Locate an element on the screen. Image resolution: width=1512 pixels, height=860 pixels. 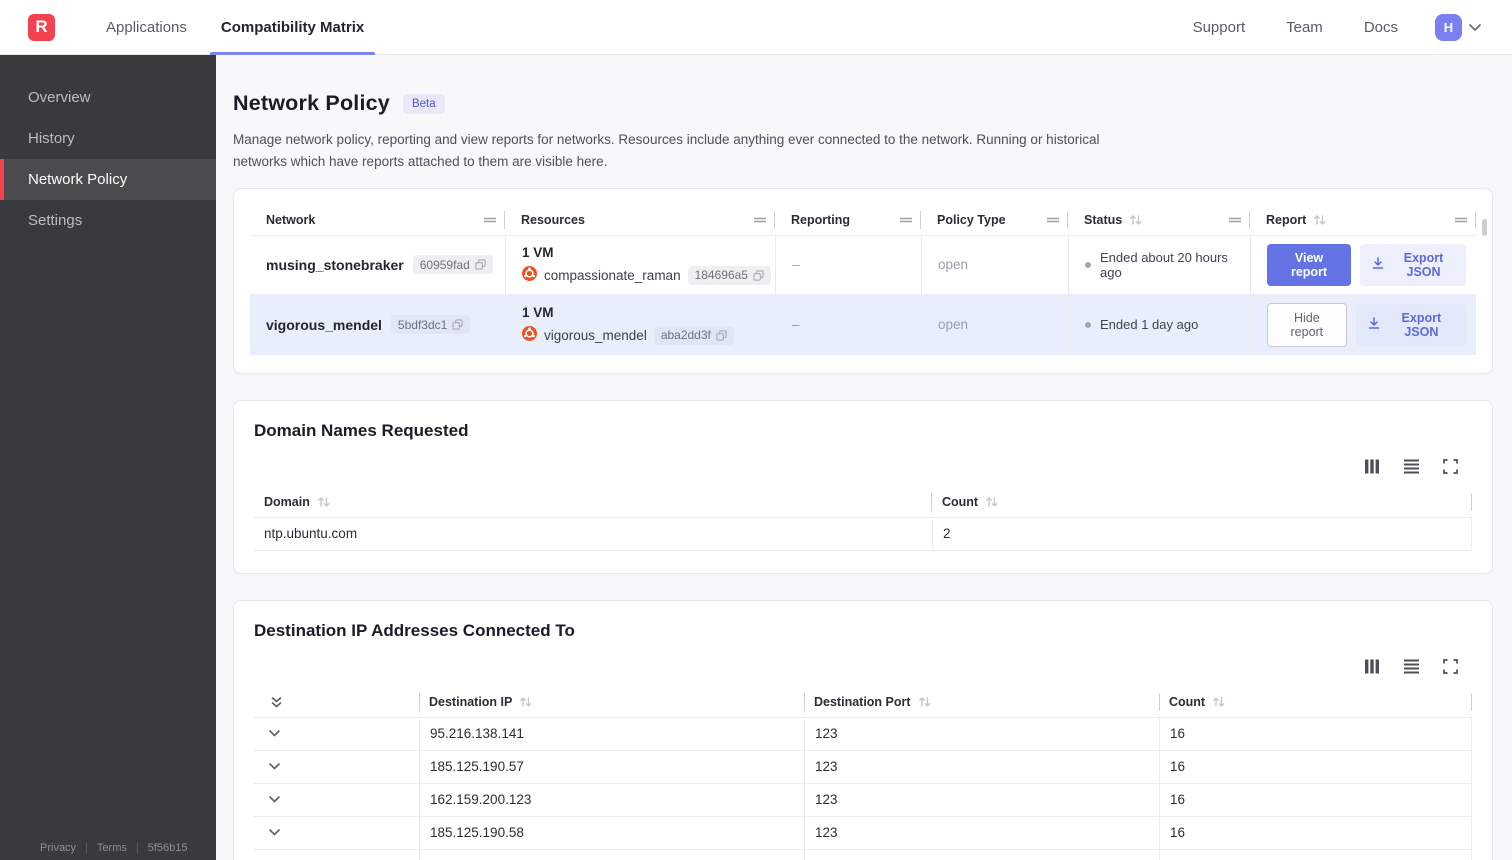
table-row-report-cell: View report Export JSON is located at coordinates (1363, 264).